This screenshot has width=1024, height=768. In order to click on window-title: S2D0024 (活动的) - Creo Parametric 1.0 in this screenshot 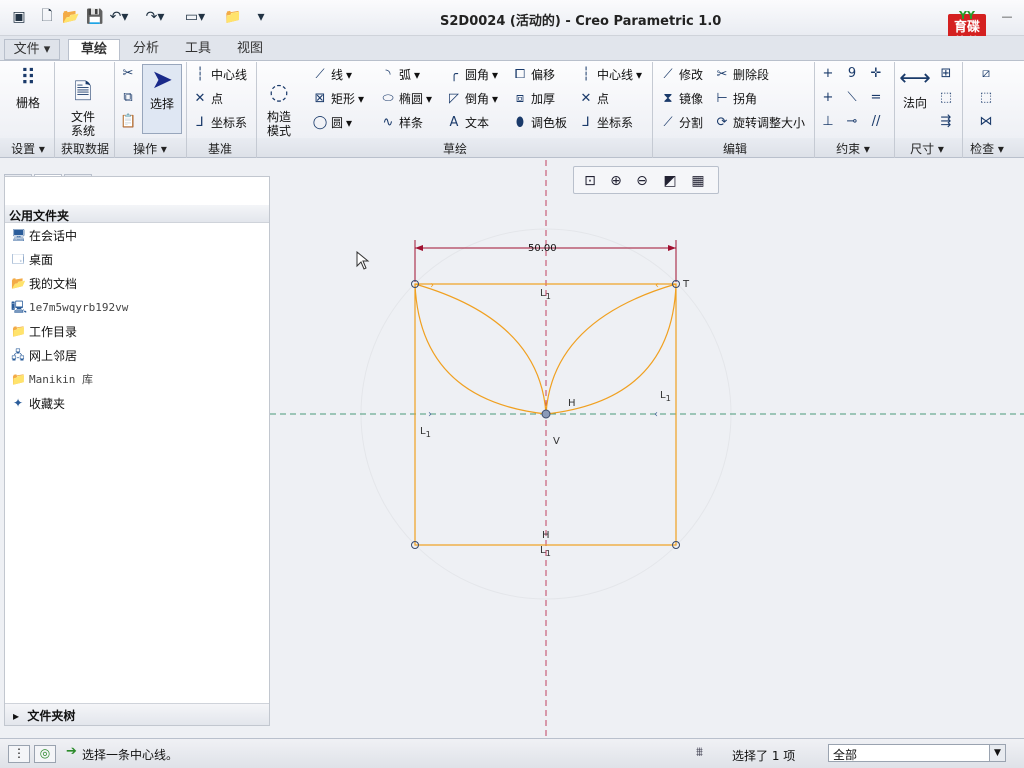, I will do `click(581, 21)`.